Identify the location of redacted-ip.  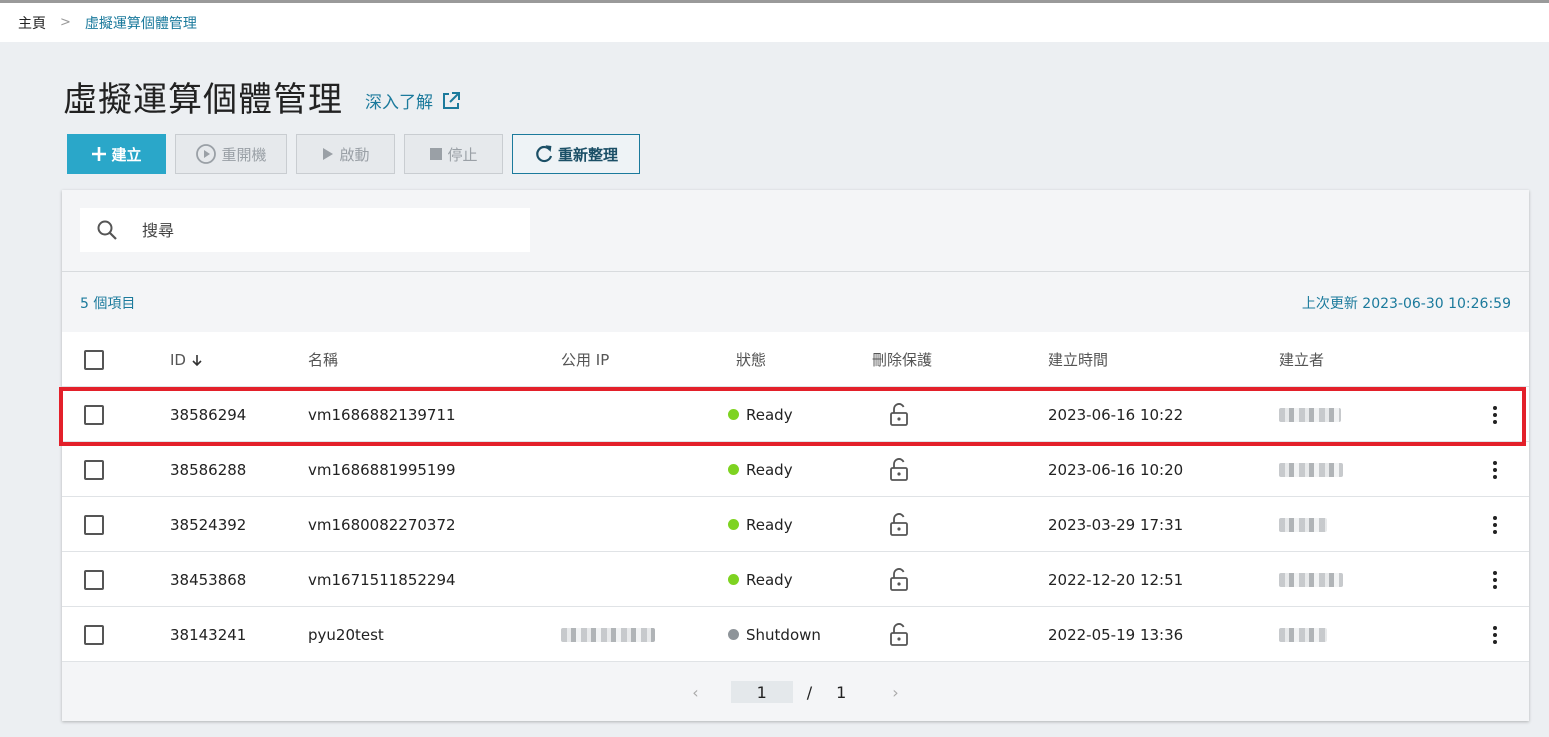
(608, 634).